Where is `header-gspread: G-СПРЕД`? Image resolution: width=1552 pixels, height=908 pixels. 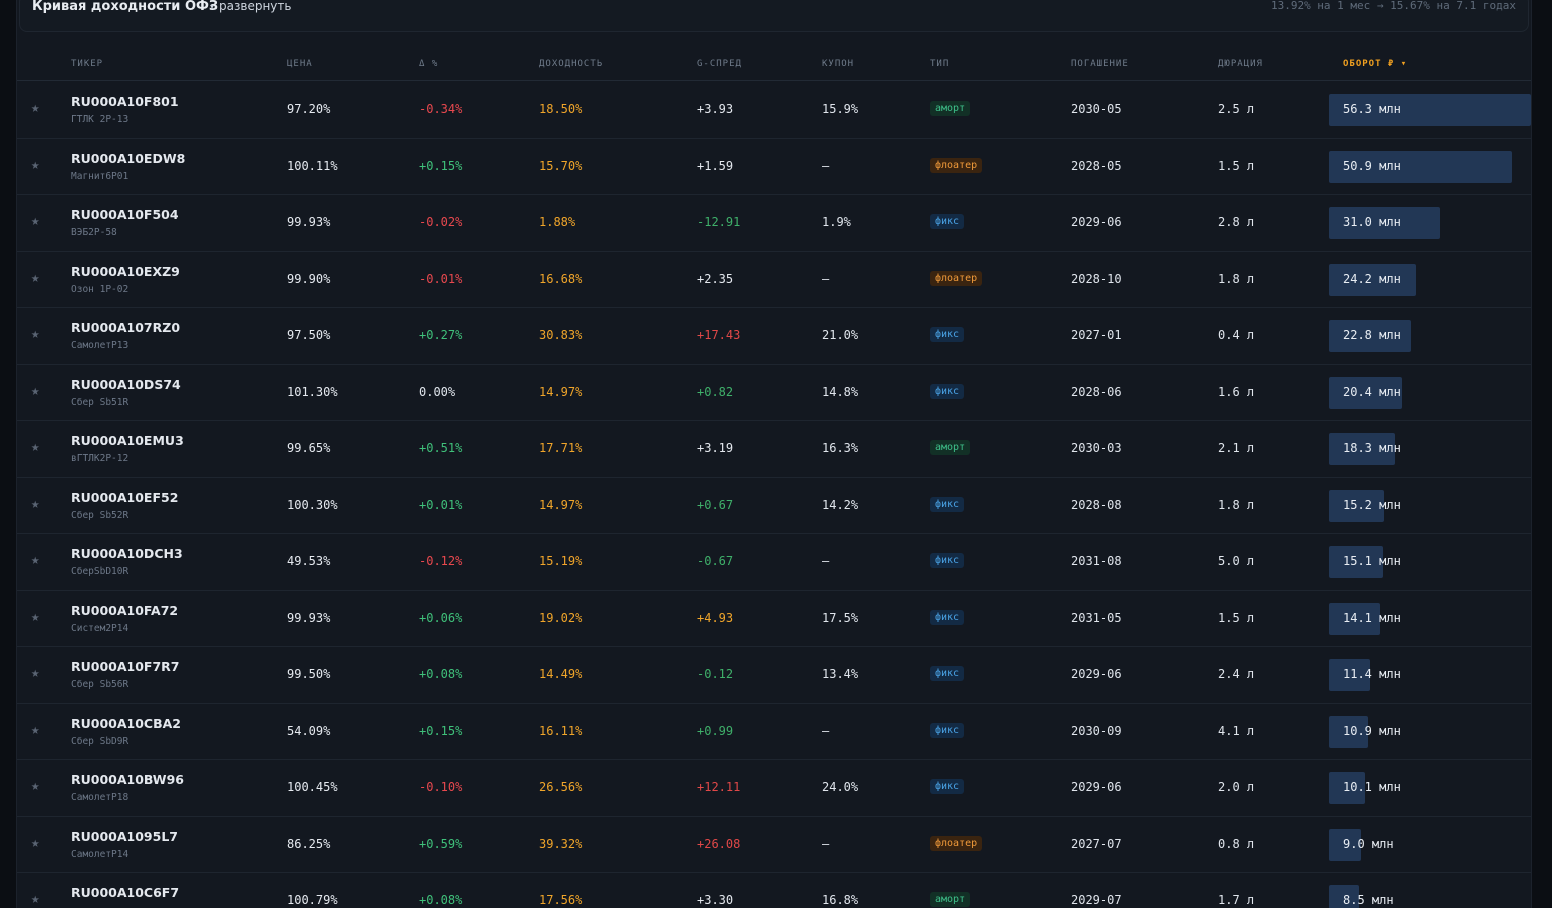 header-gspread: G-СПРЕД is located at coordinates (719, 64).